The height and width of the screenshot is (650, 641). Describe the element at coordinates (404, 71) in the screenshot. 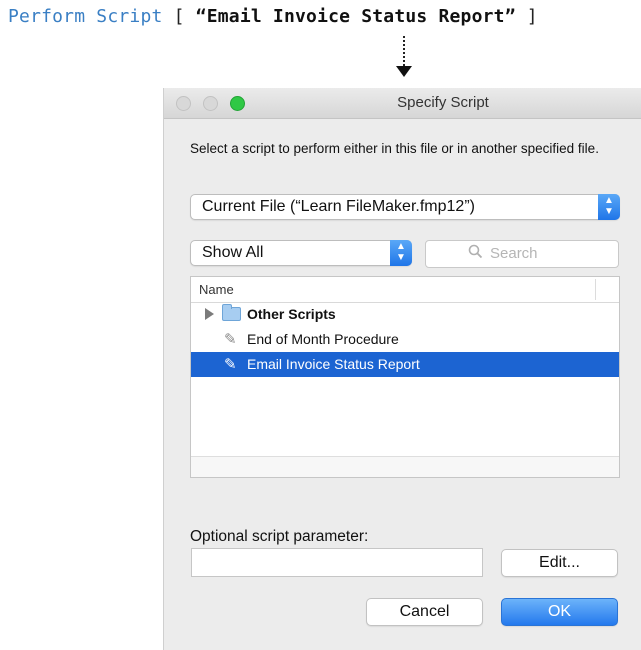

I see `dotted-down-arrow-icon` at that location.